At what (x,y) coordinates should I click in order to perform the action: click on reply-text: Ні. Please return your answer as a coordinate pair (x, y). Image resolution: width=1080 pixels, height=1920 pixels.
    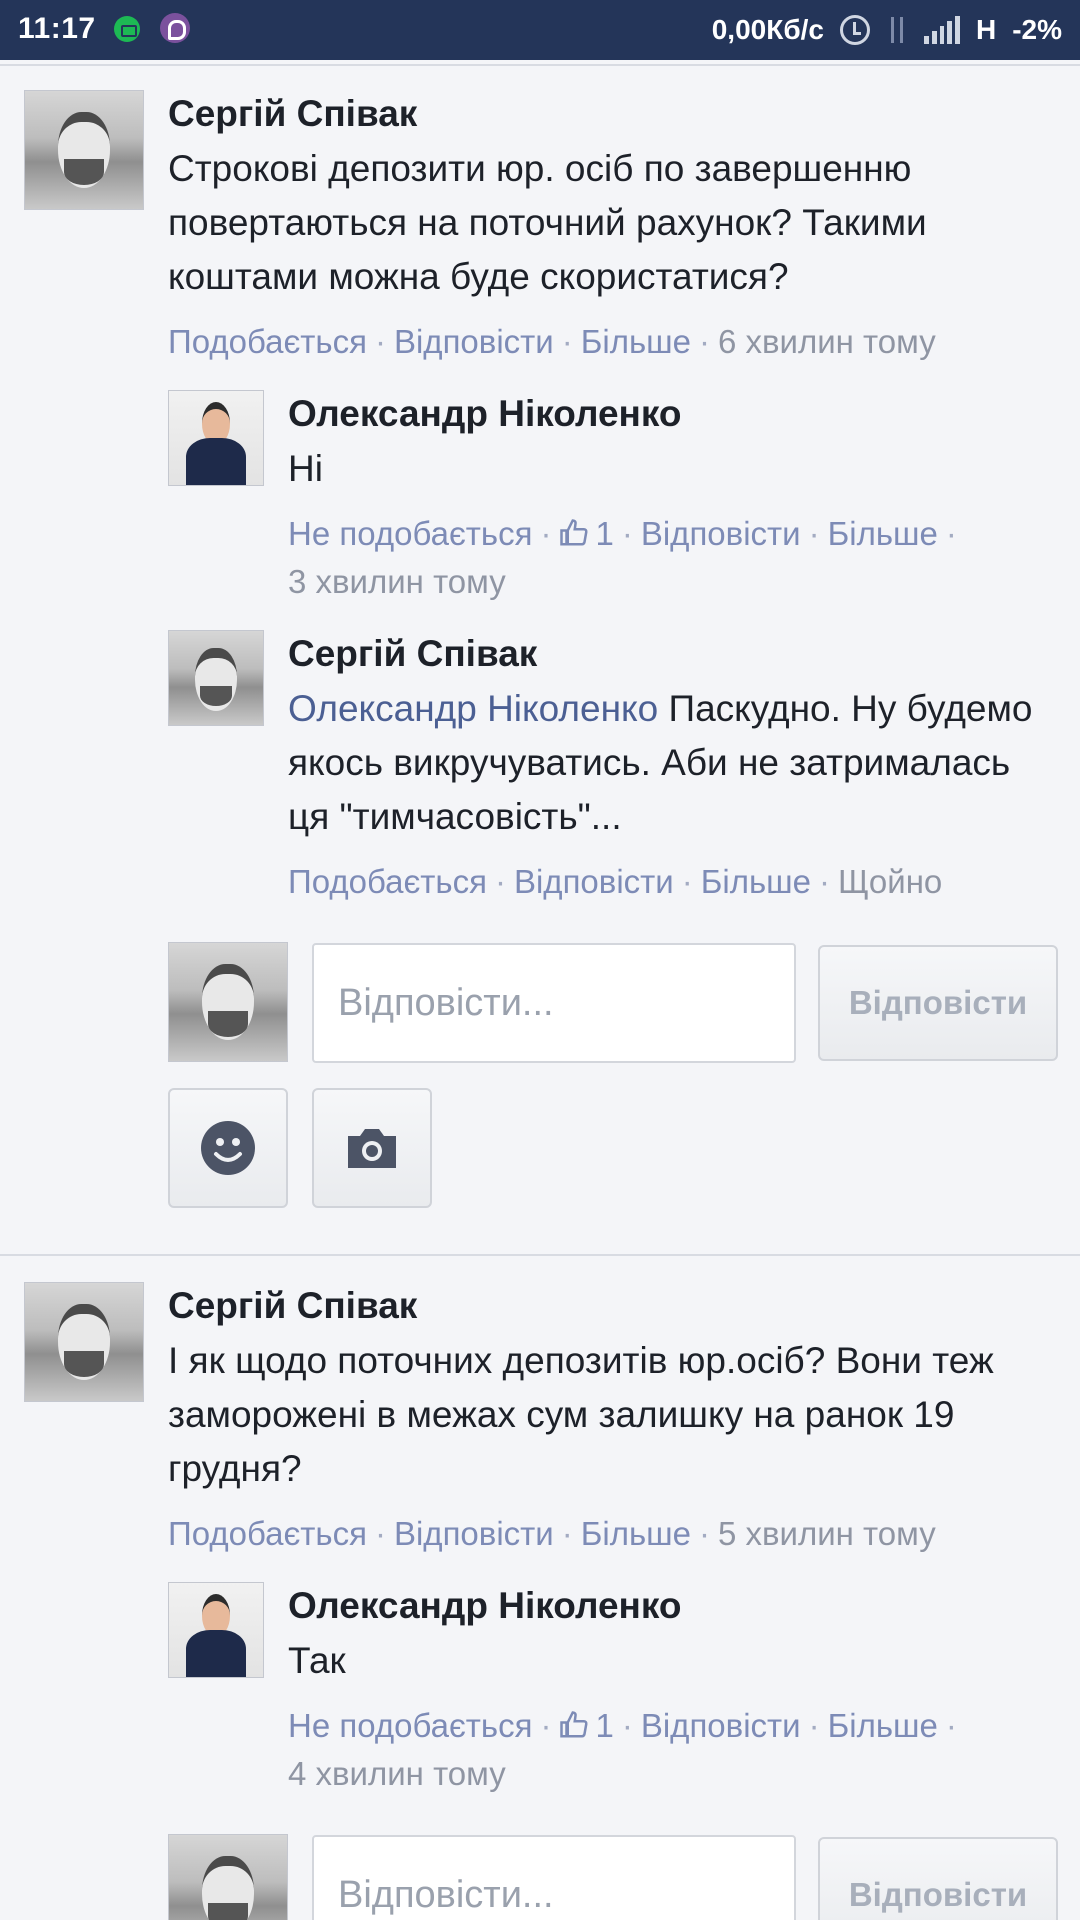
    Looking at the image, I should click on (305, 468).